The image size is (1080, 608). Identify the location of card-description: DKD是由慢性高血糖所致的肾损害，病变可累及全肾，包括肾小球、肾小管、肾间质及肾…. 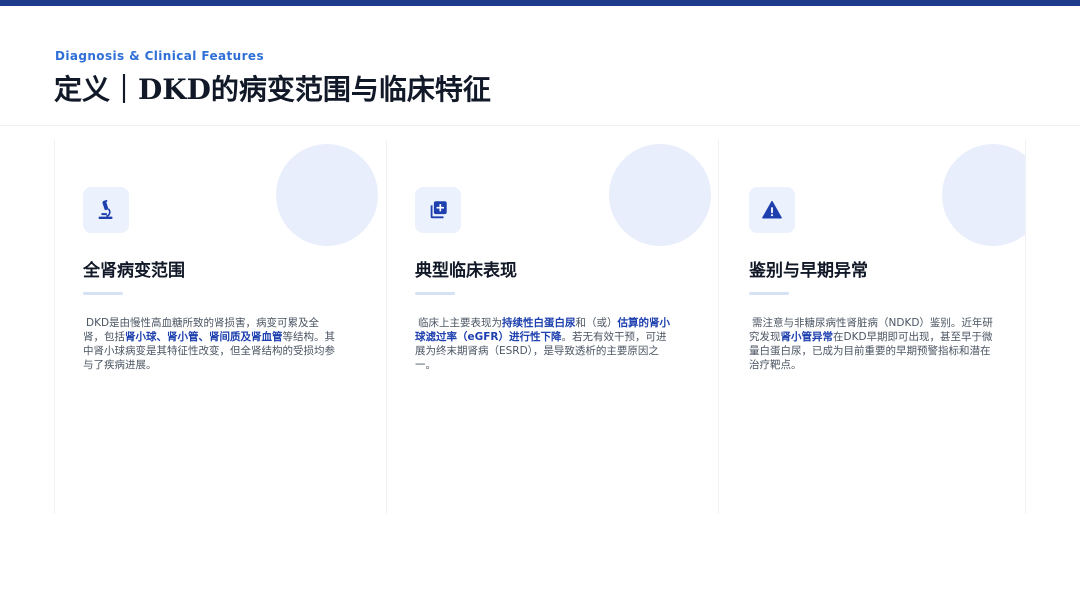
(209, 344).